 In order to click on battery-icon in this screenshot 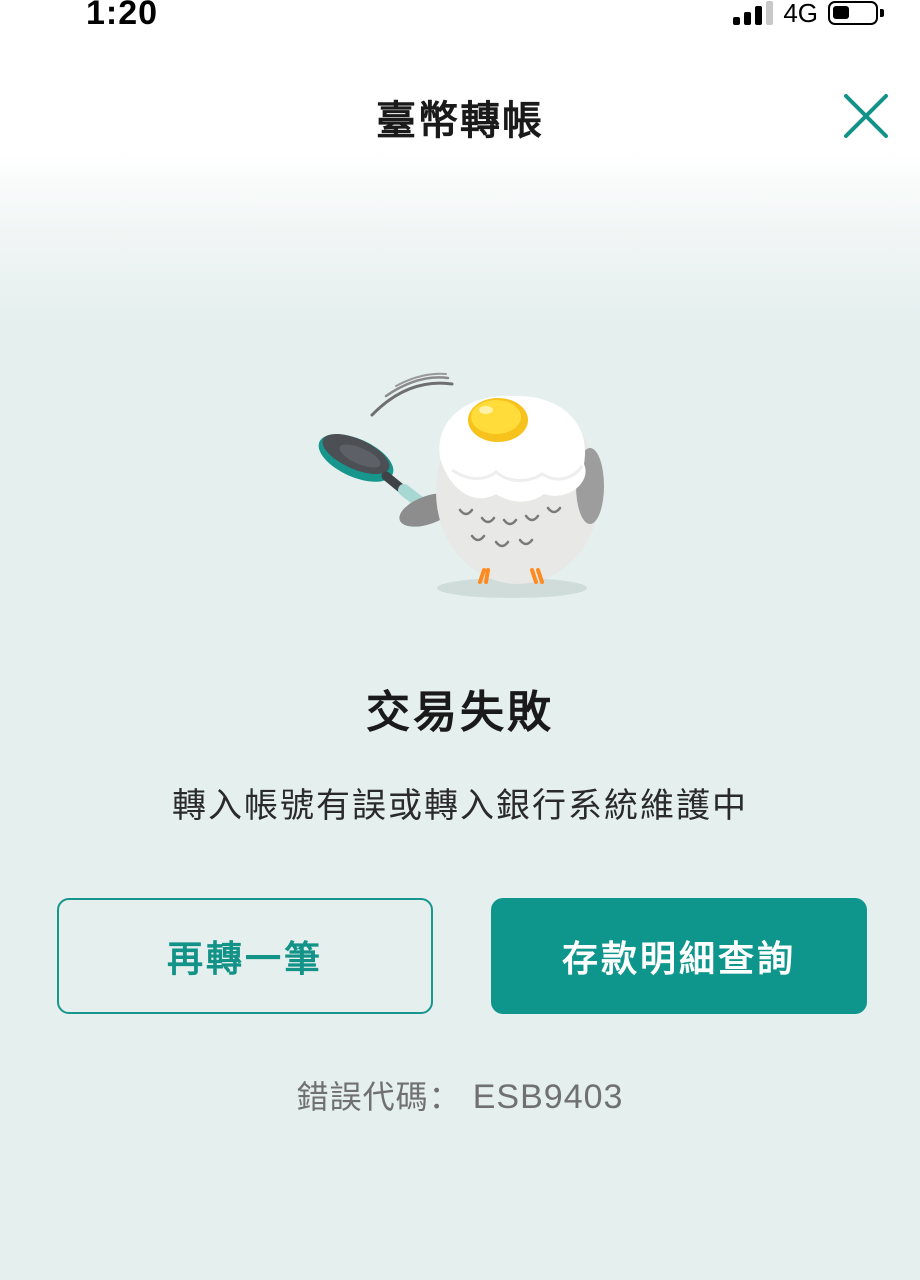, I will do `click(856, 13)`.